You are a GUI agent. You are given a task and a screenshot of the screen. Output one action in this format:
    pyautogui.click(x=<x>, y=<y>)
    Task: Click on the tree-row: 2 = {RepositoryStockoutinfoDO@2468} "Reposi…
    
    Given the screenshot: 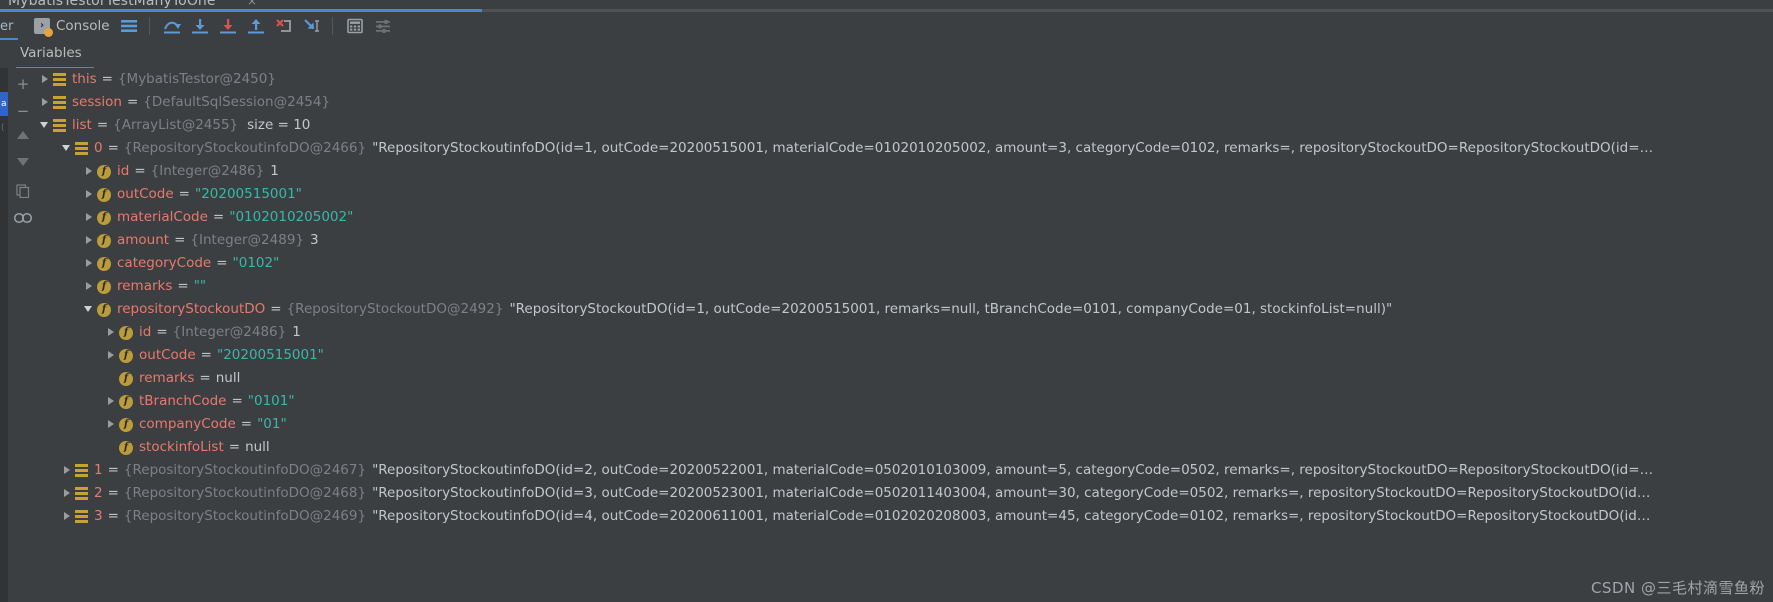 What is the action you would take?
    pyautogui.click(x=905, y=493)
    